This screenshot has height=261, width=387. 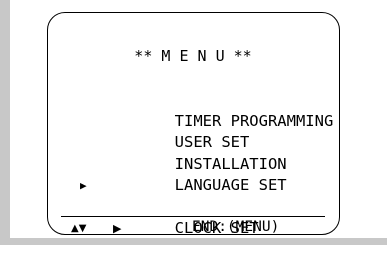 What do you see at coordinates (117, 228) in the screenshot?
I see `right-arrow-icon: ▶` at bounding box center [117, 228].